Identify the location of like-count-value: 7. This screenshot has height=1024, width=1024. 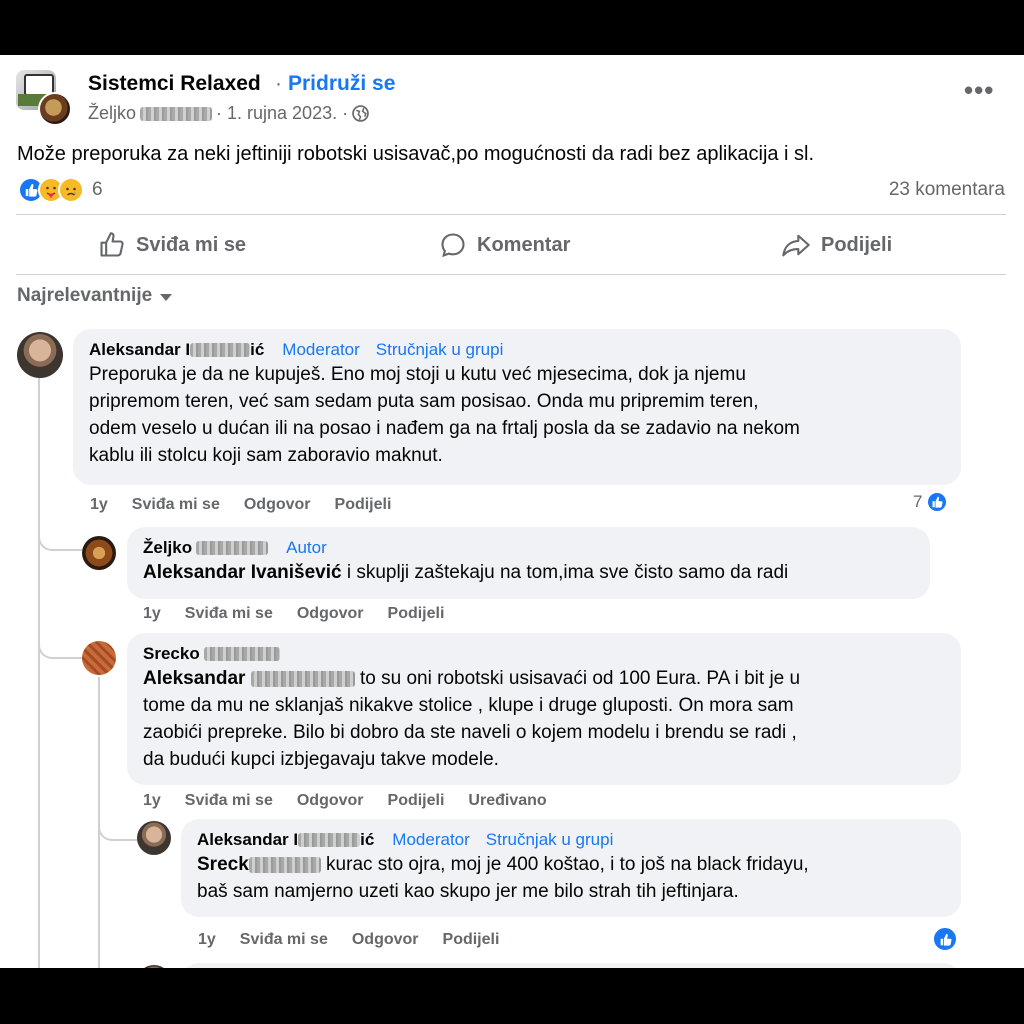
(918, 501).